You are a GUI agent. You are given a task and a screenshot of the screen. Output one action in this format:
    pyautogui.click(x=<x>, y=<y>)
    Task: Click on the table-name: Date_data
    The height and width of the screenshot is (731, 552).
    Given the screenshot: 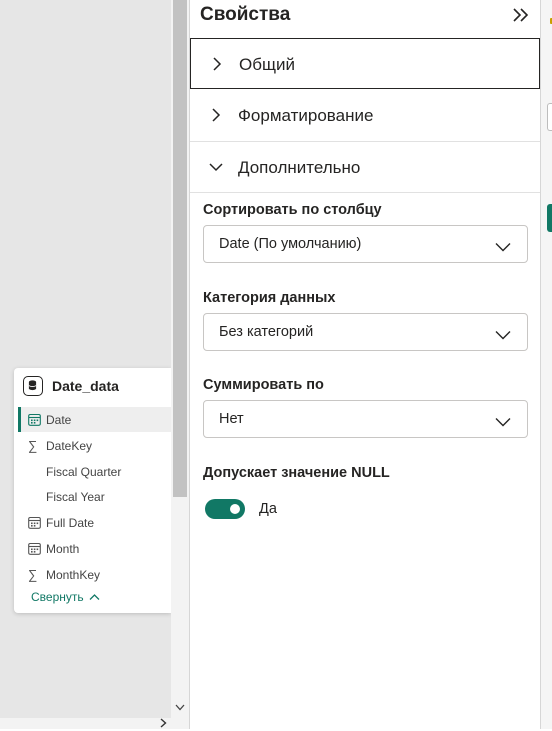 What is the action you would take?
    pyautogui.click(x=85, y=386)
    